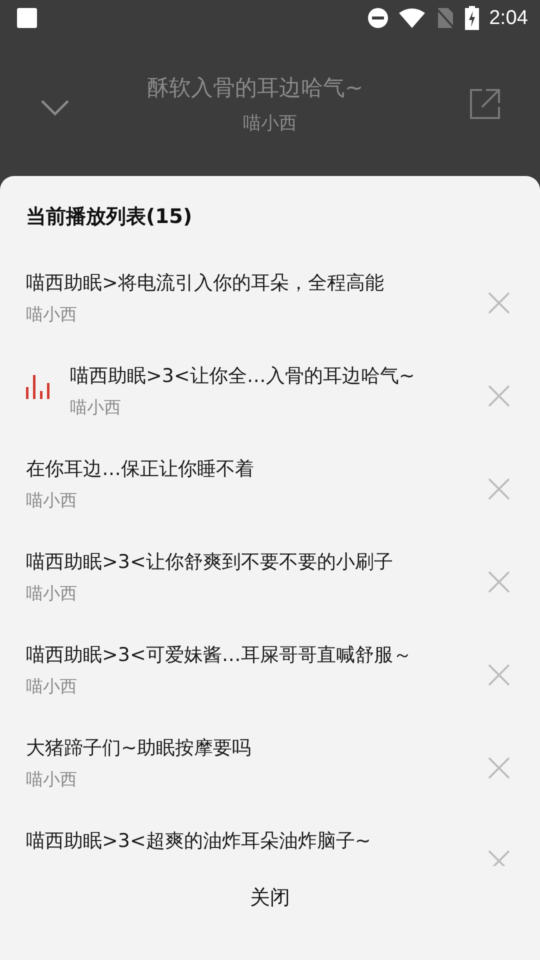  What do you see at coordinates (485, 104) in the screenshot?
I see `share-icon` at bounding box center [485, 104].